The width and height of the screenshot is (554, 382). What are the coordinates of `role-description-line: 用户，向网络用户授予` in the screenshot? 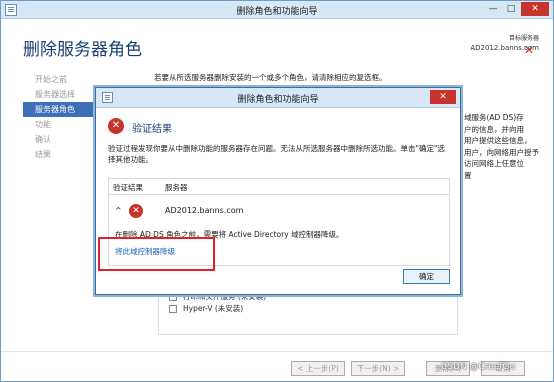 It's located at (501, 152).